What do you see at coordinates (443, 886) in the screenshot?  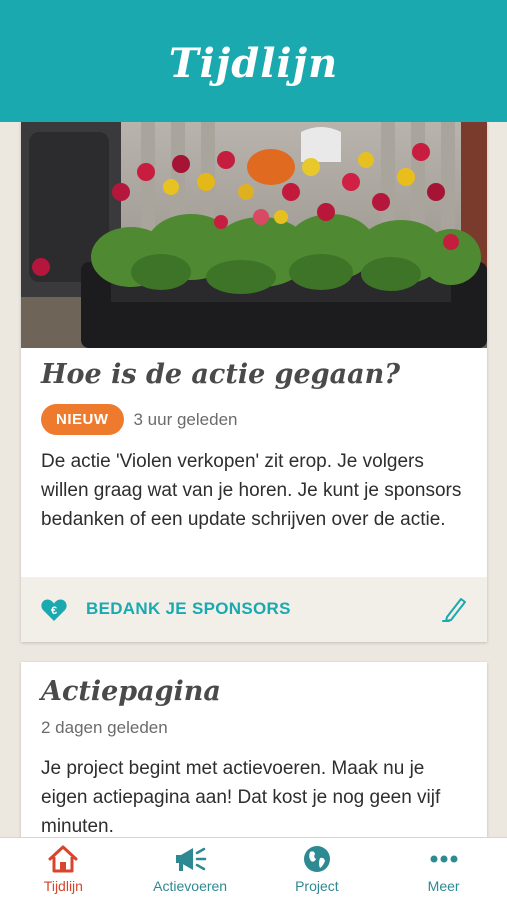 I see `tab-label: Meer` at bounding box center [443, 886].